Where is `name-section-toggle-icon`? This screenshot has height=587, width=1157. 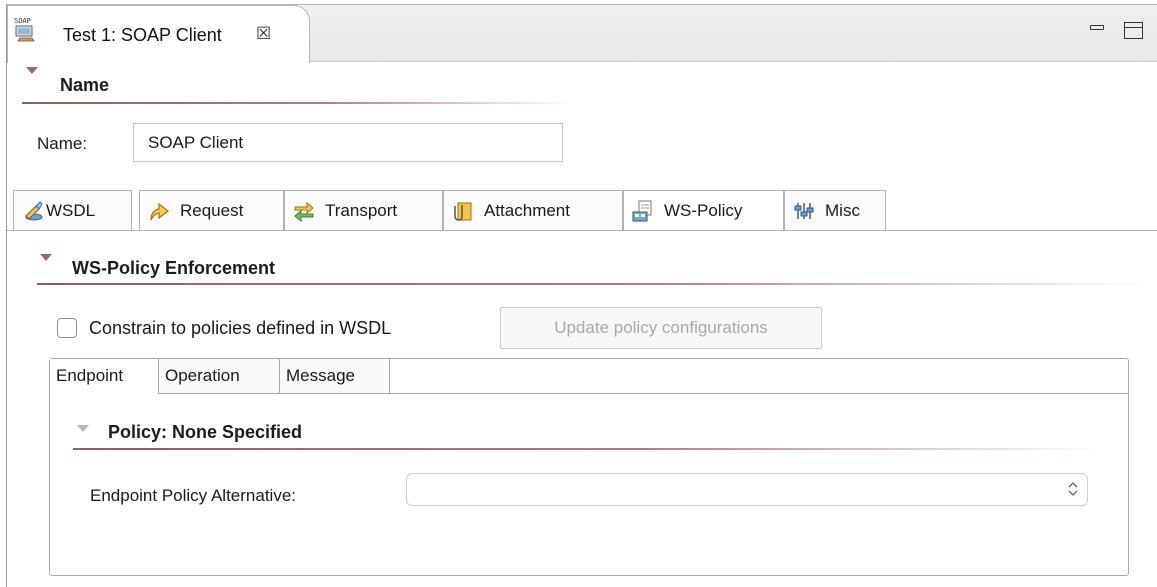
name-section-toggle-icon is located at coordinates (32, 70).